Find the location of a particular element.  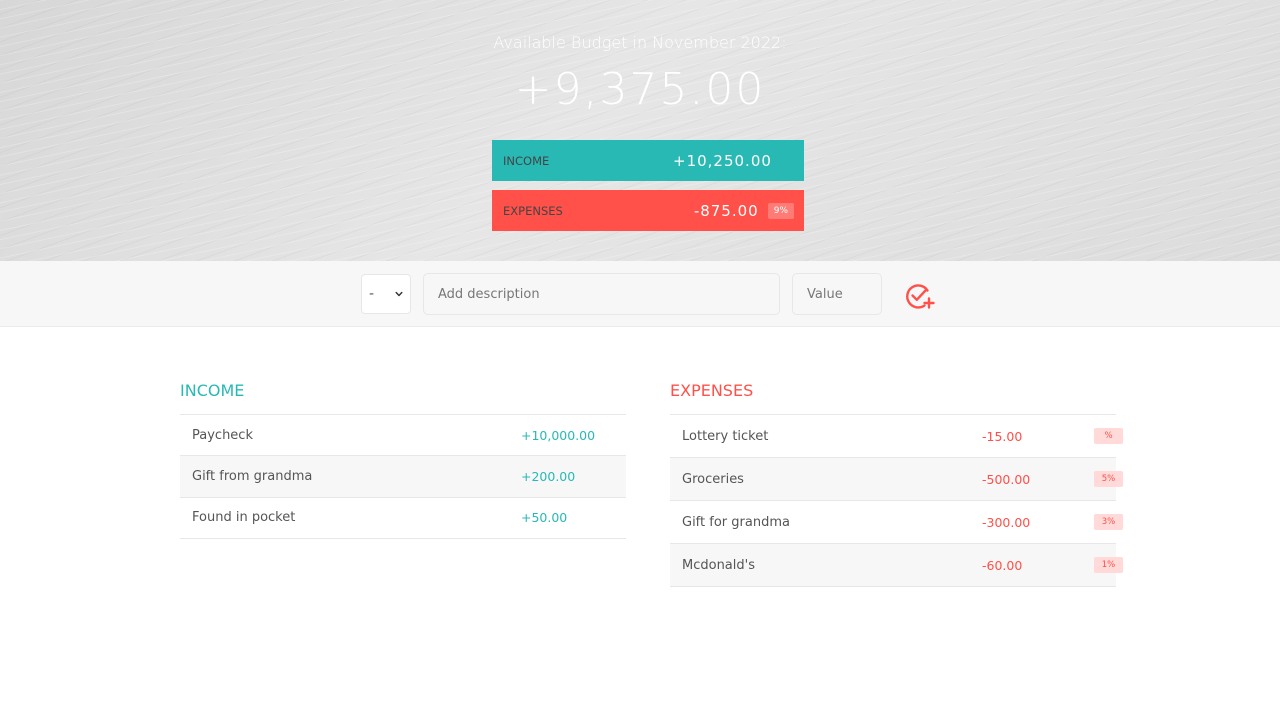

expense-item: Groceries -500.00 5% is located at coordinates (896, 479).